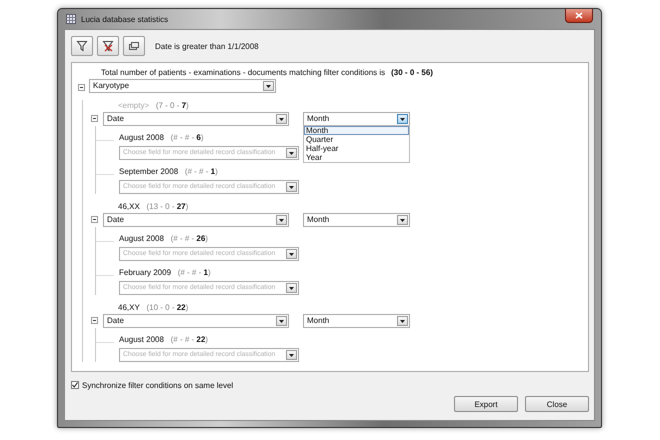 The width and height of the screenshot is (660, 440). What do you see at coordinates (182, 86) in the screenshot?
I see `dropdown-field: Karyotype` at bounding box center [182, 86].